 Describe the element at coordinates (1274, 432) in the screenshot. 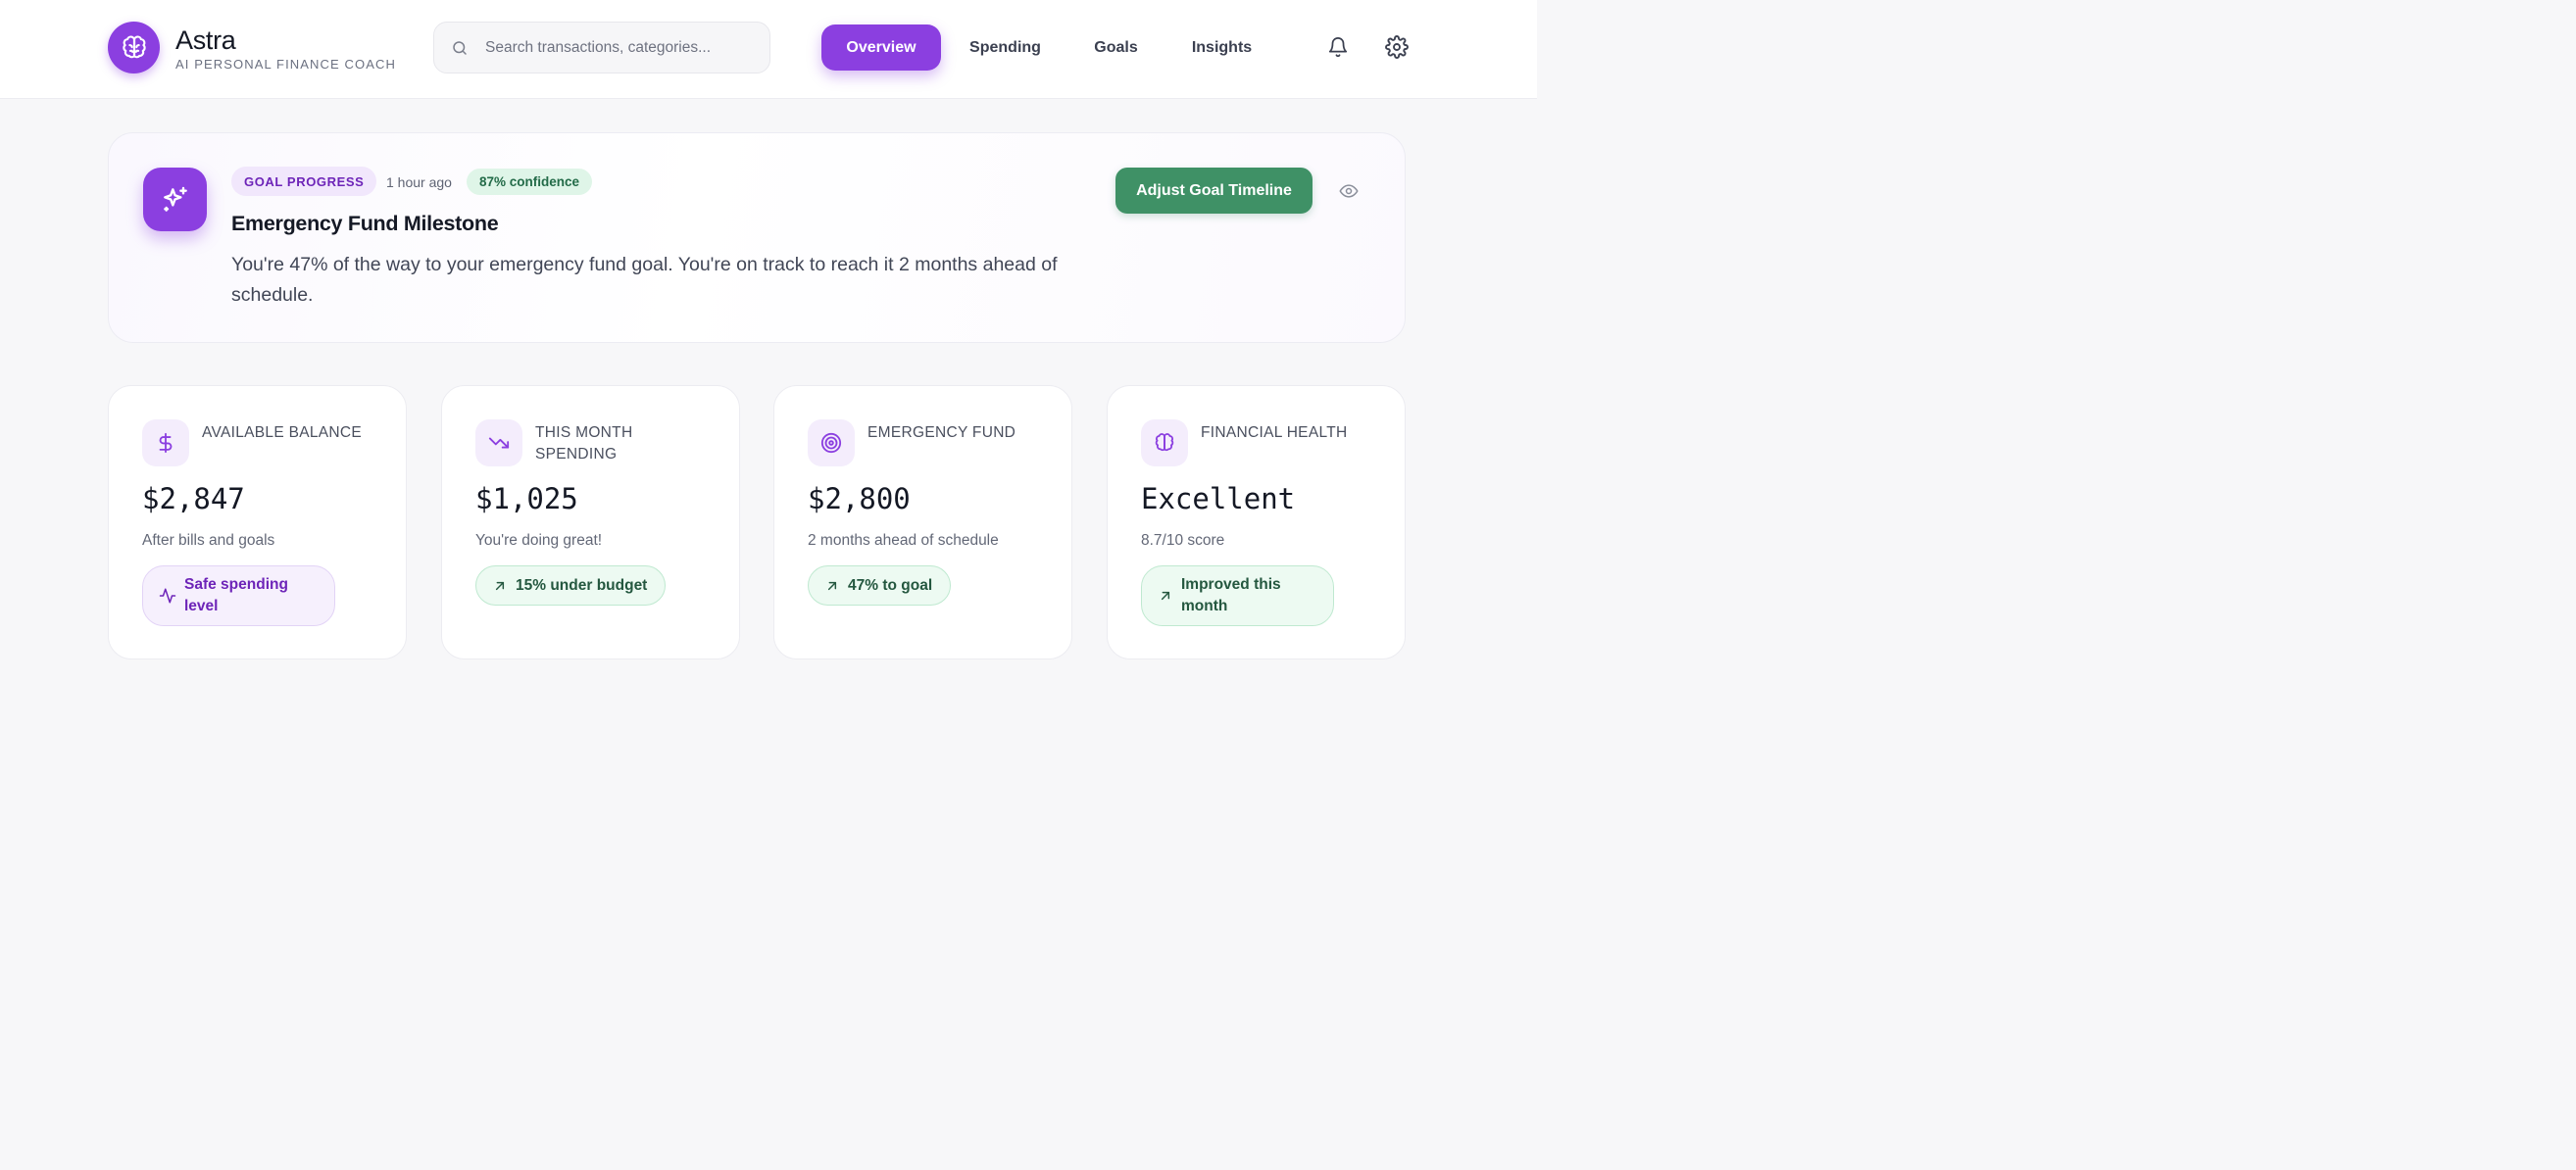

I see `stat-label: FINANCIAL HEALTH` at that location.